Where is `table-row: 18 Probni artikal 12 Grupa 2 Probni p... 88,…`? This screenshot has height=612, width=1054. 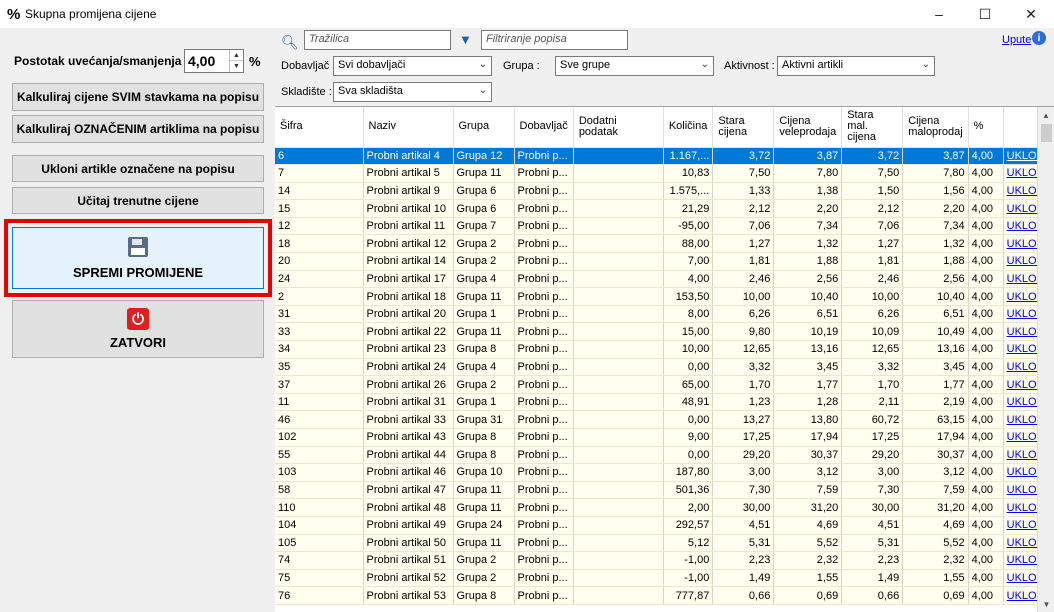 table-row: 18 Probni artikal 12 Grupa 2 Probni p... 88,… is located at coordinates (664, 244).